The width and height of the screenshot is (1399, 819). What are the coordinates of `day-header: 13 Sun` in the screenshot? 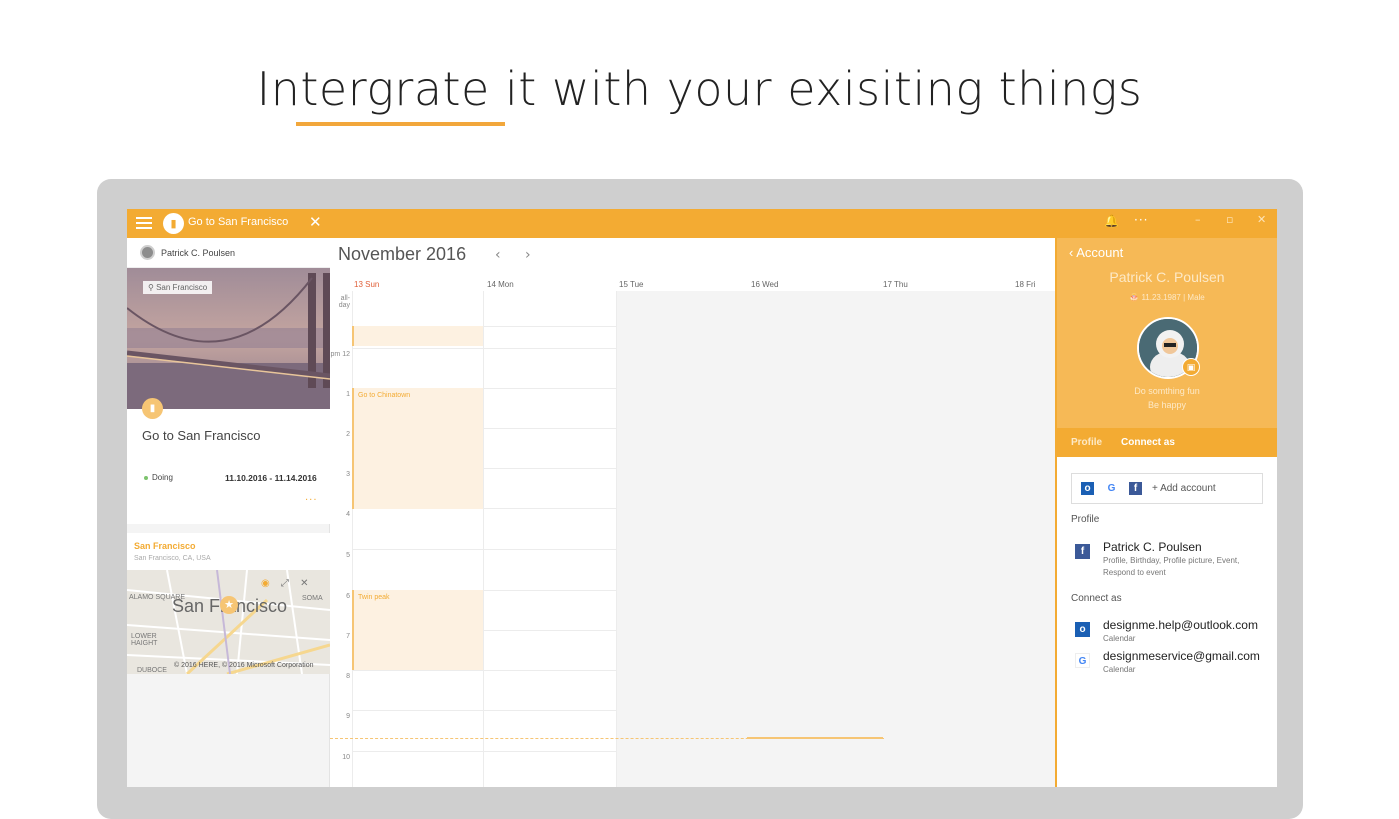 It's located at (366, 284).